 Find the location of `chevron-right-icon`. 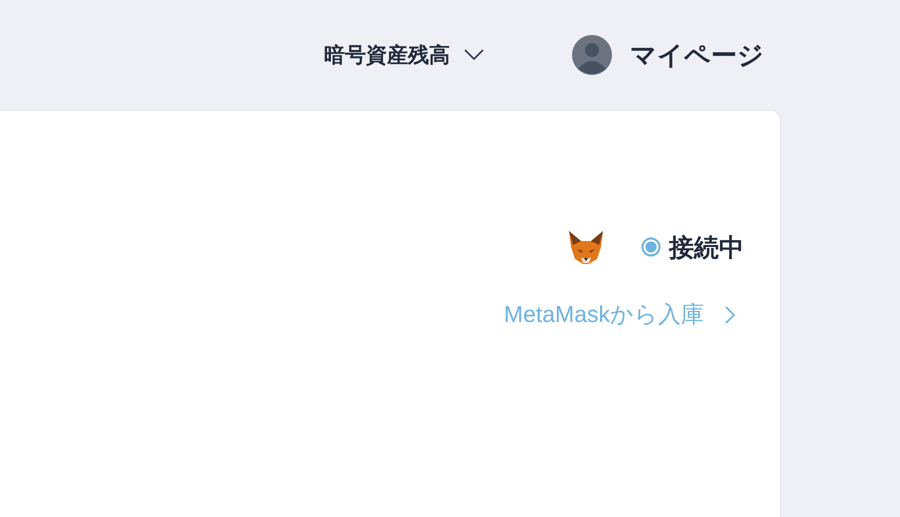

chevron-right-icon is located at coordinates (730, 314).